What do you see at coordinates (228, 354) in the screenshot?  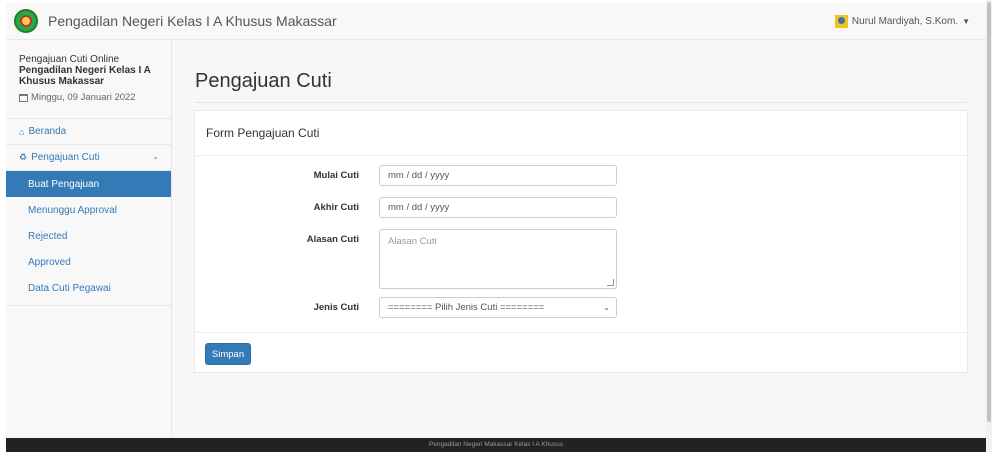 I see `simpan-button: Simpan` at bounding box center [228, 354].